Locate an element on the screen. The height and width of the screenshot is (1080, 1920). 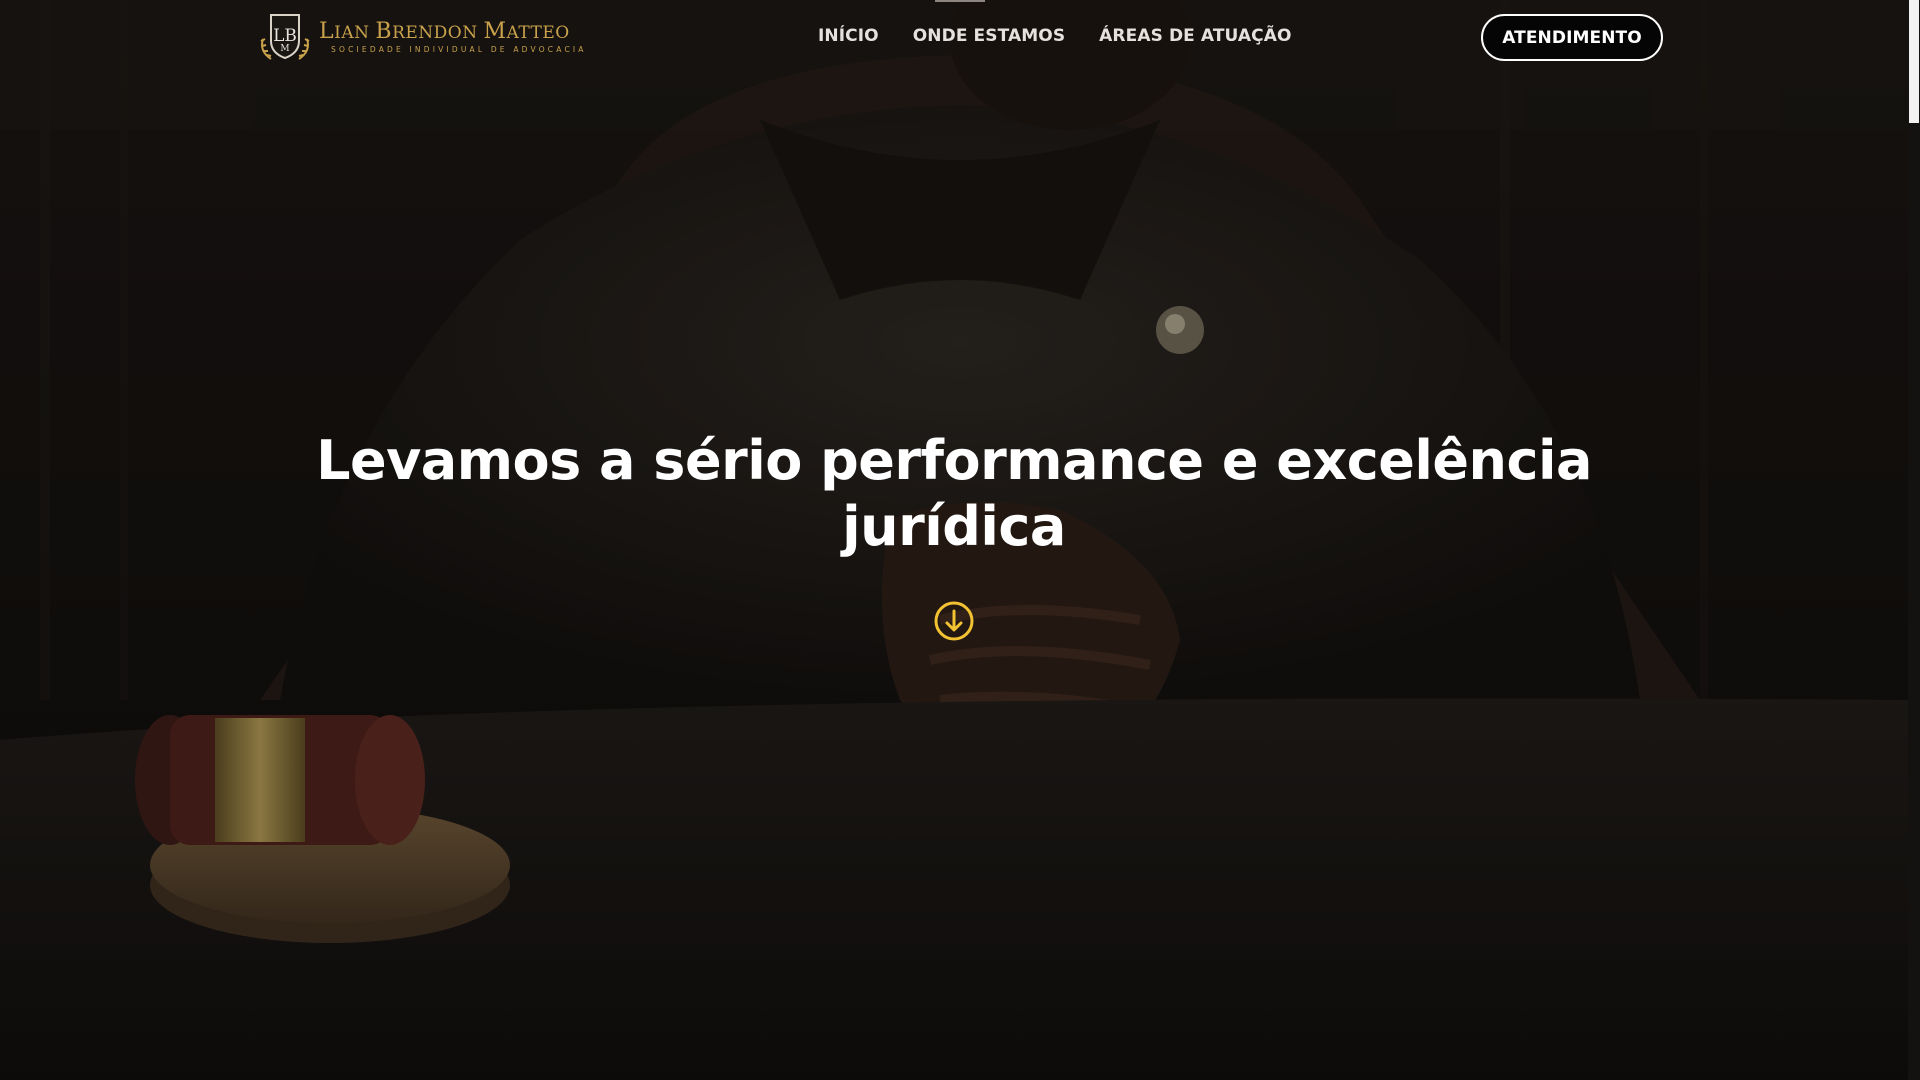
main-nav: INÍCIO ONDE ESTAMOS ÁREAS DE ATUAÇÃO is located at coordinates (1072, 36).